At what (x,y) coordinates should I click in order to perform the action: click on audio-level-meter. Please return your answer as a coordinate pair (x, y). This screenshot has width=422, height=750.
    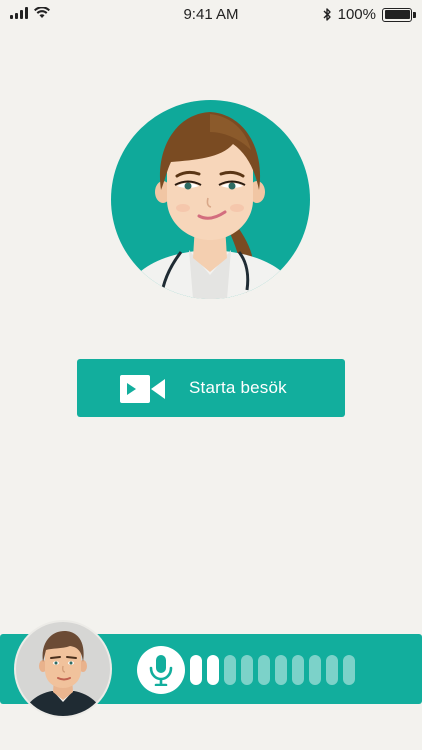
    Looking at the image, I should click on (272, 670).